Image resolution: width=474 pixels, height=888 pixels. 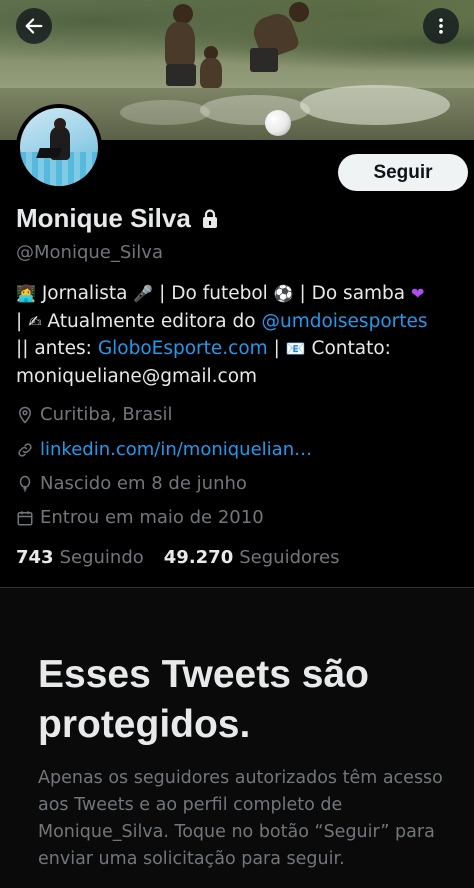 I want to click on soccer-ball-emoji-icon: ⚽, so click(x=283, y=293).